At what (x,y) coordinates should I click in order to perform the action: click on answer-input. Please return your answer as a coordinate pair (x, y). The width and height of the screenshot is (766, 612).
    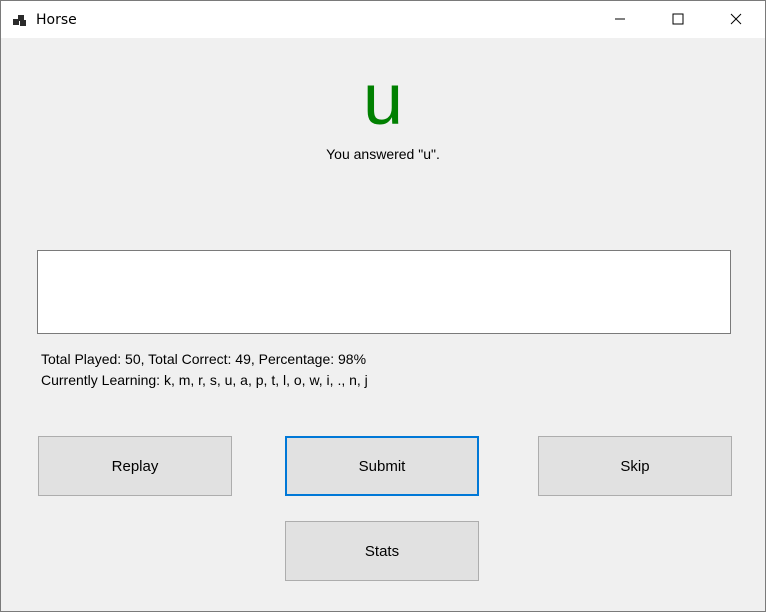
    Looking at the image, I should click on (384, 292).